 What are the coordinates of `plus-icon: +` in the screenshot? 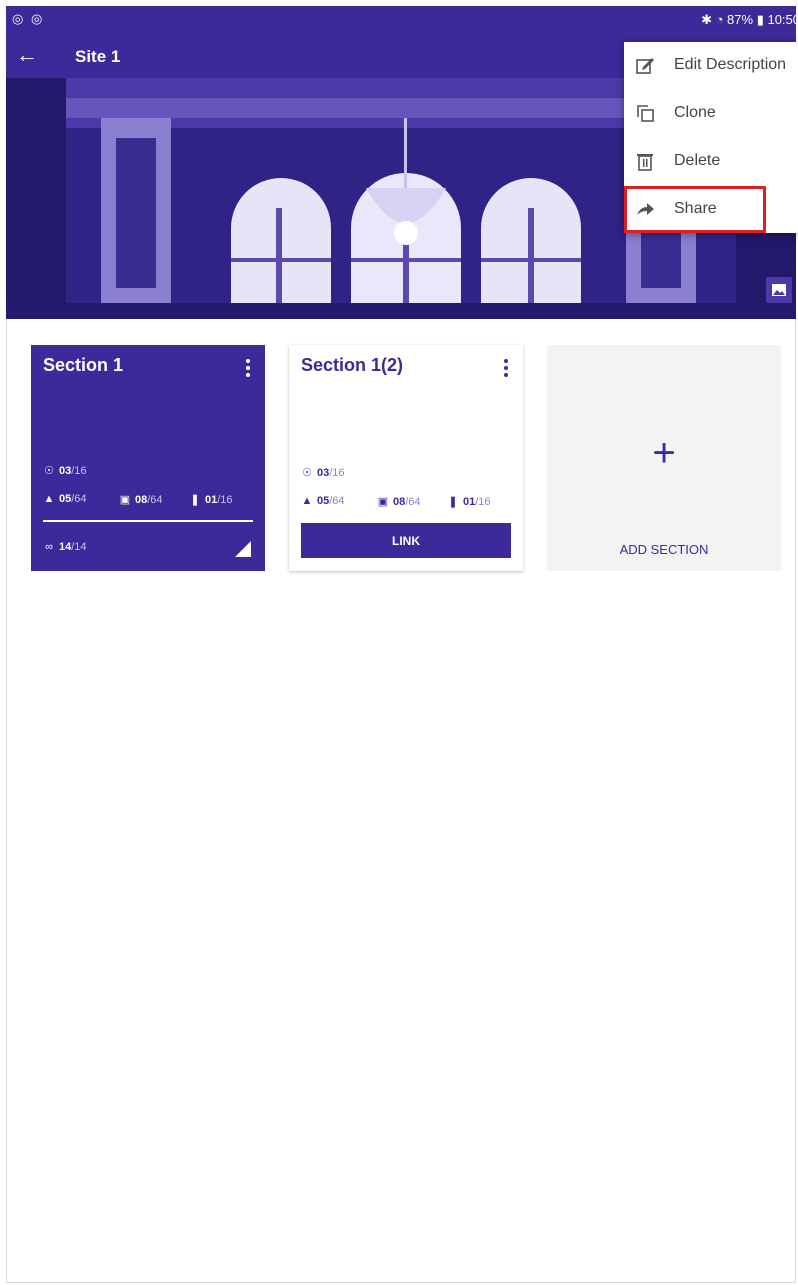 It's located at (664, 453).